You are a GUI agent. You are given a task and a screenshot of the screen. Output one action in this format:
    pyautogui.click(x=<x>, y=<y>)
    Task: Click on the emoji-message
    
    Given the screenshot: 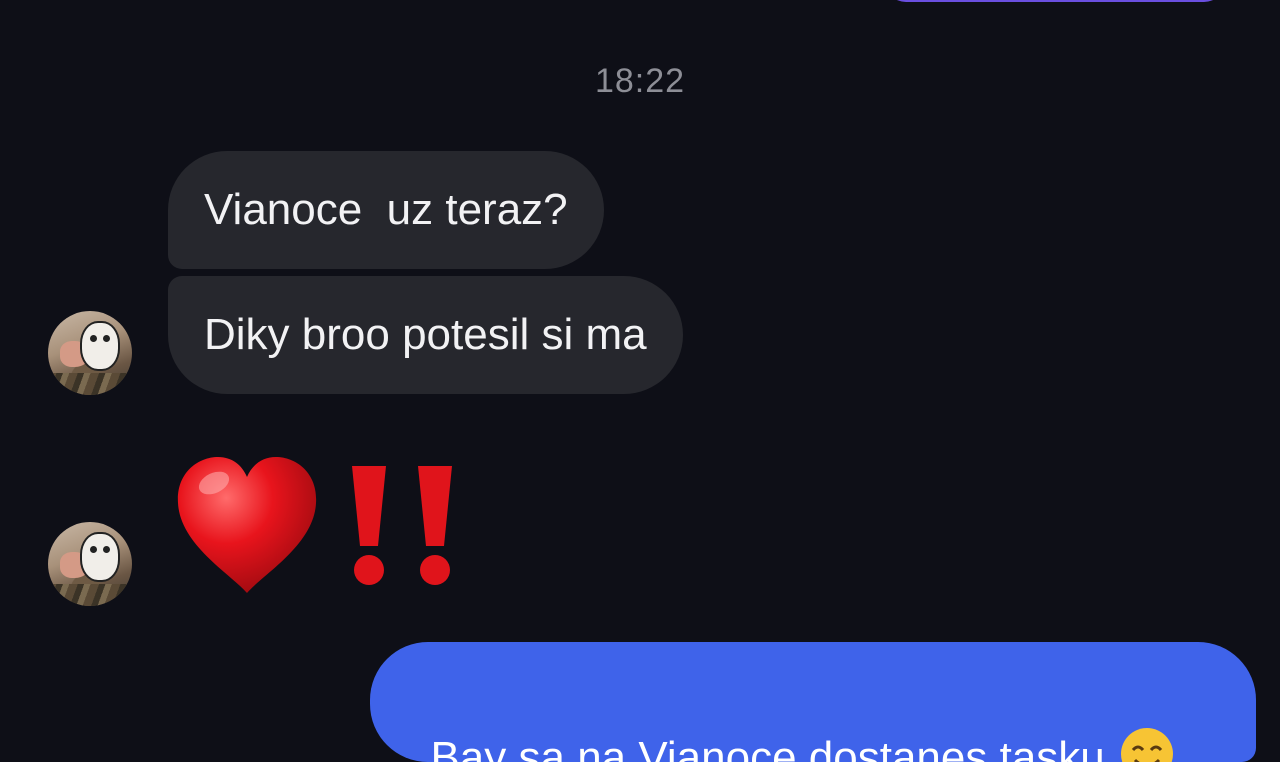 What is the action you would take?
    pyautogui.click(x=317, y=525)
    